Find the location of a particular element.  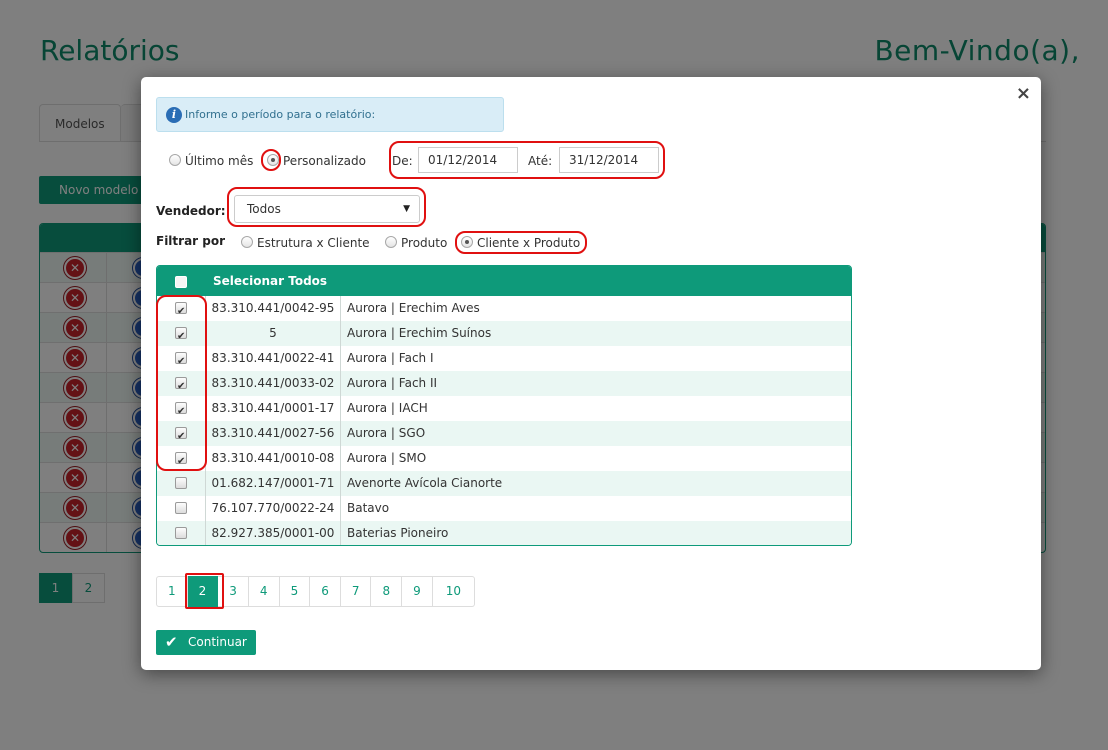

client-code: 5 is located at coordinates (273, 333).